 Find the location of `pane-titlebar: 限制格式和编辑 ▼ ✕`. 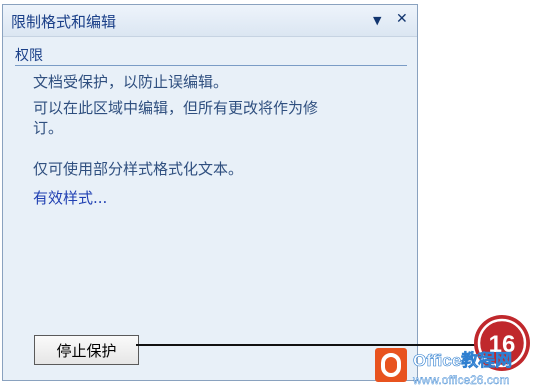

pane-titlebar: 限制格式和编辑 ▼ ✕ is located at coordinates (210, 21).